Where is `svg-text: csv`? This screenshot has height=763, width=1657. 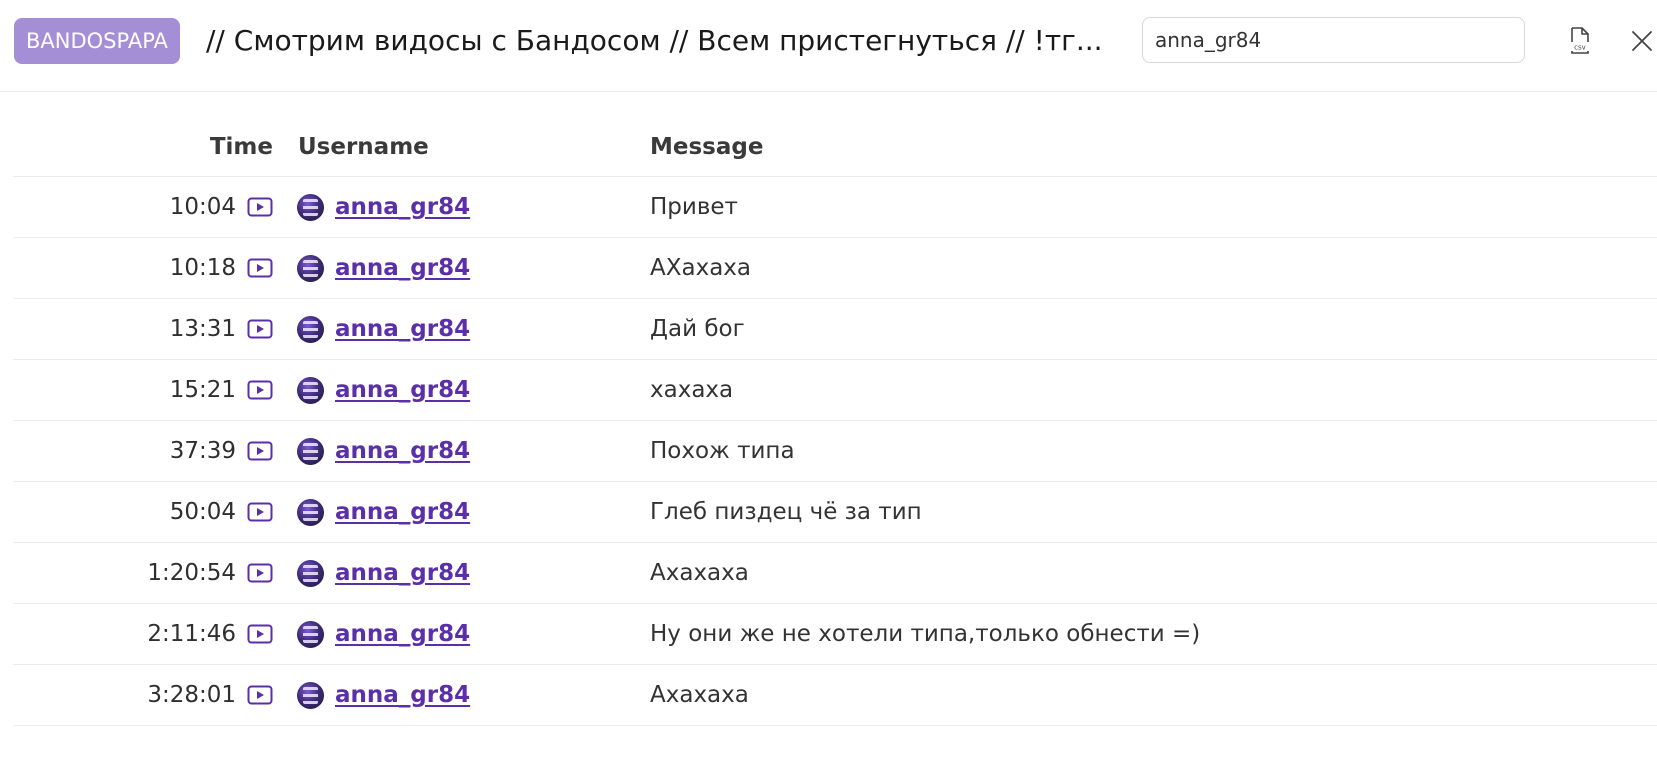
svg-text: csv is located at coordinates (1580, 48).